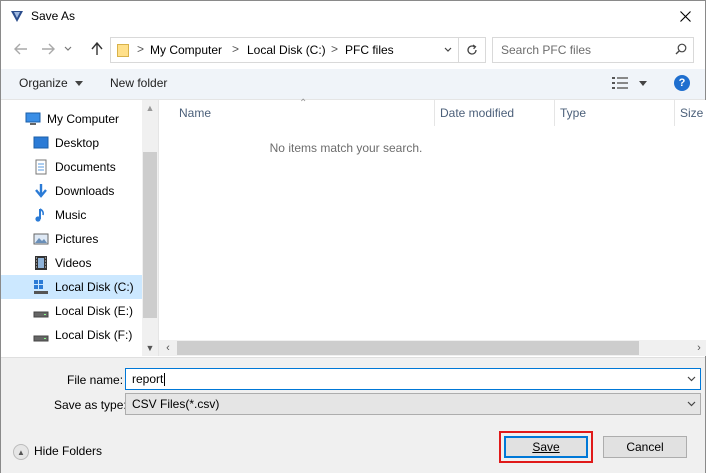  I want to click on recent-locations-button, so click(68, 49).